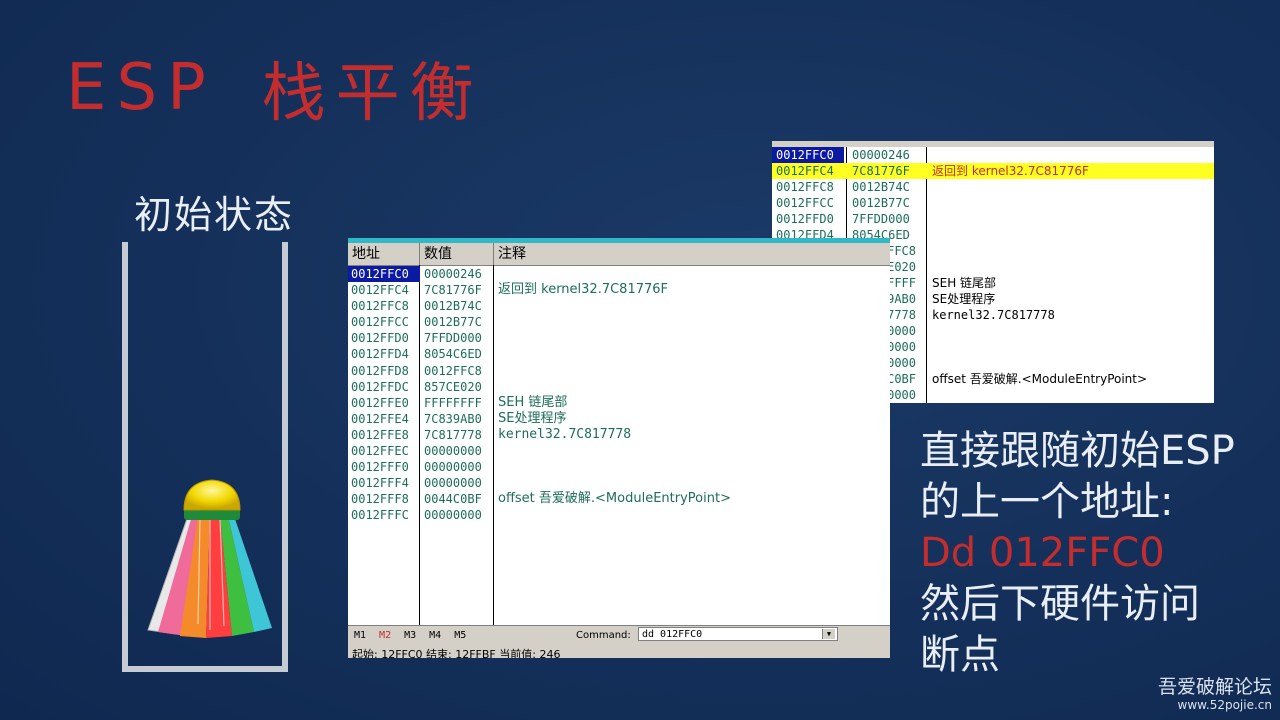 The width and height of the screenshot is (1280, 720). I want to click on title-cjk: 栈平衡, so click(372, 94).